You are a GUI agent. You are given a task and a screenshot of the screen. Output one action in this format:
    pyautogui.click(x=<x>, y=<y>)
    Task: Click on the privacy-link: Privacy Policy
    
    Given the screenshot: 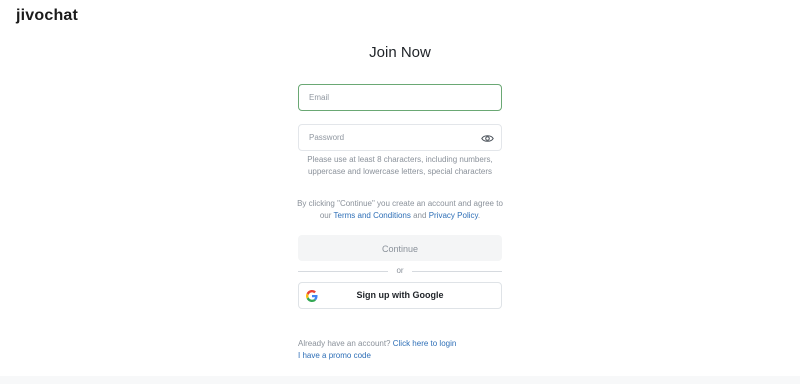 What is the action you would take?
    pyautogui.click(x=453, y=215)
    